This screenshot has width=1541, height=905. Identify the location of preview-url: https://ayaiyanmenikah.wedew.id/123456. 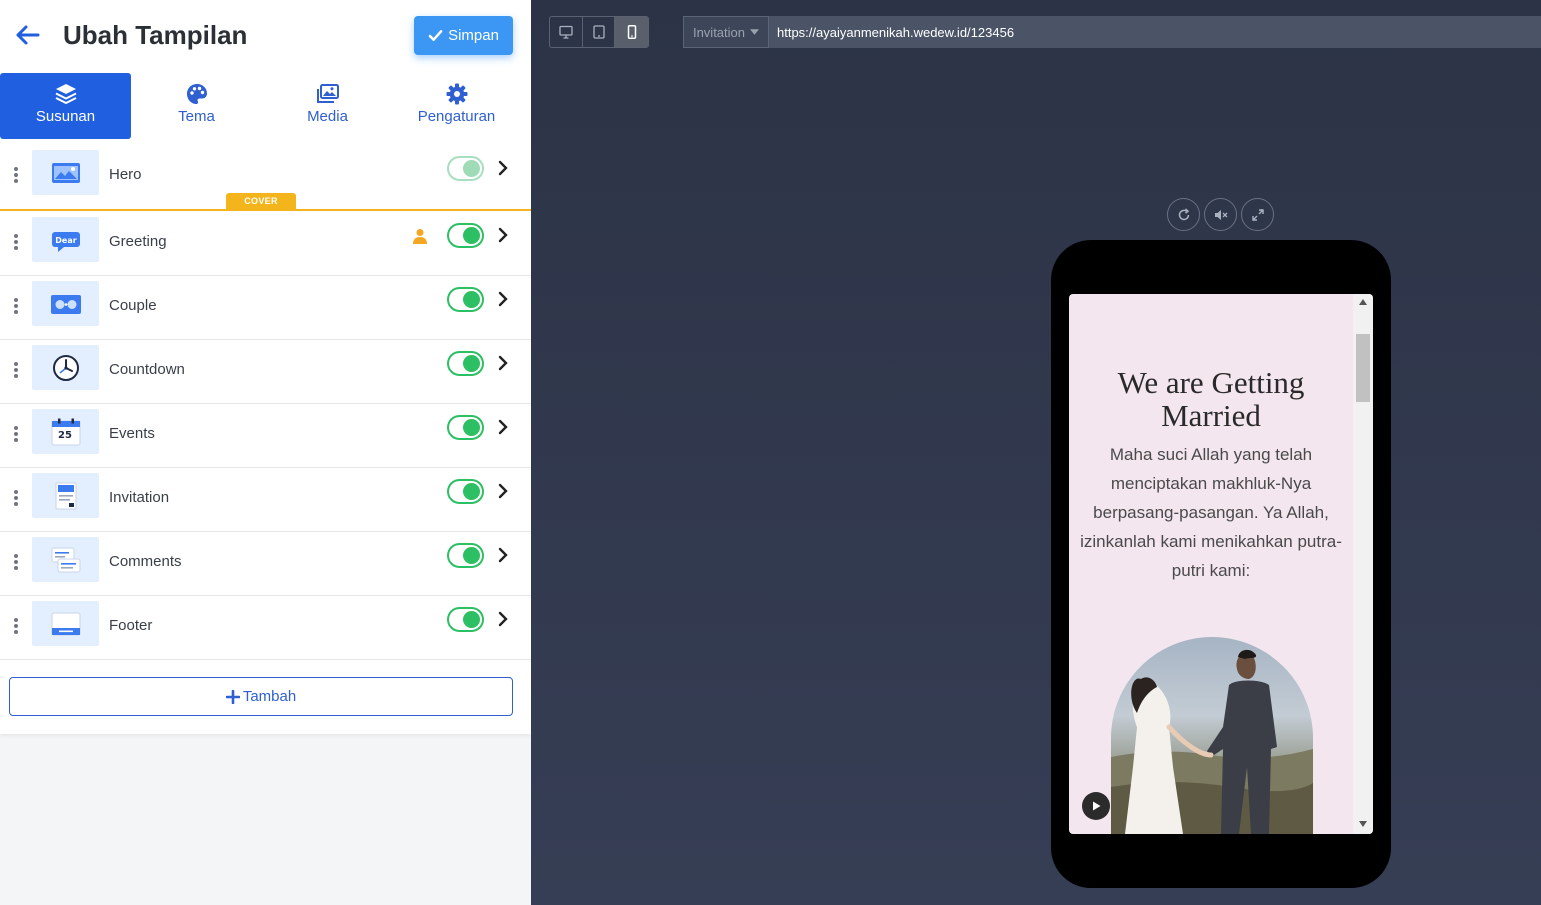
(895, 32).